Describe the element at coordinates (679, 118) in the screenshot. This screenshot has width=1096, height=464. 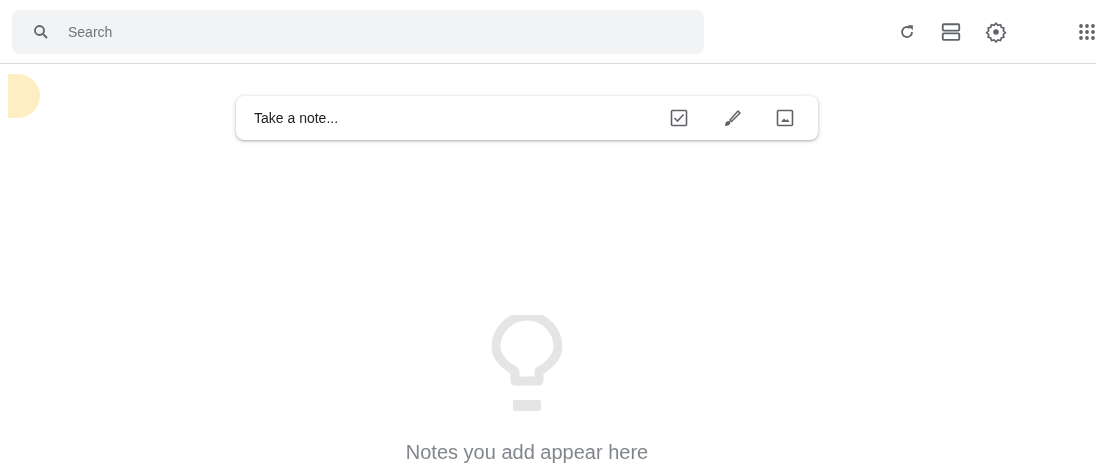
I see `checkbox-icon` at that location.